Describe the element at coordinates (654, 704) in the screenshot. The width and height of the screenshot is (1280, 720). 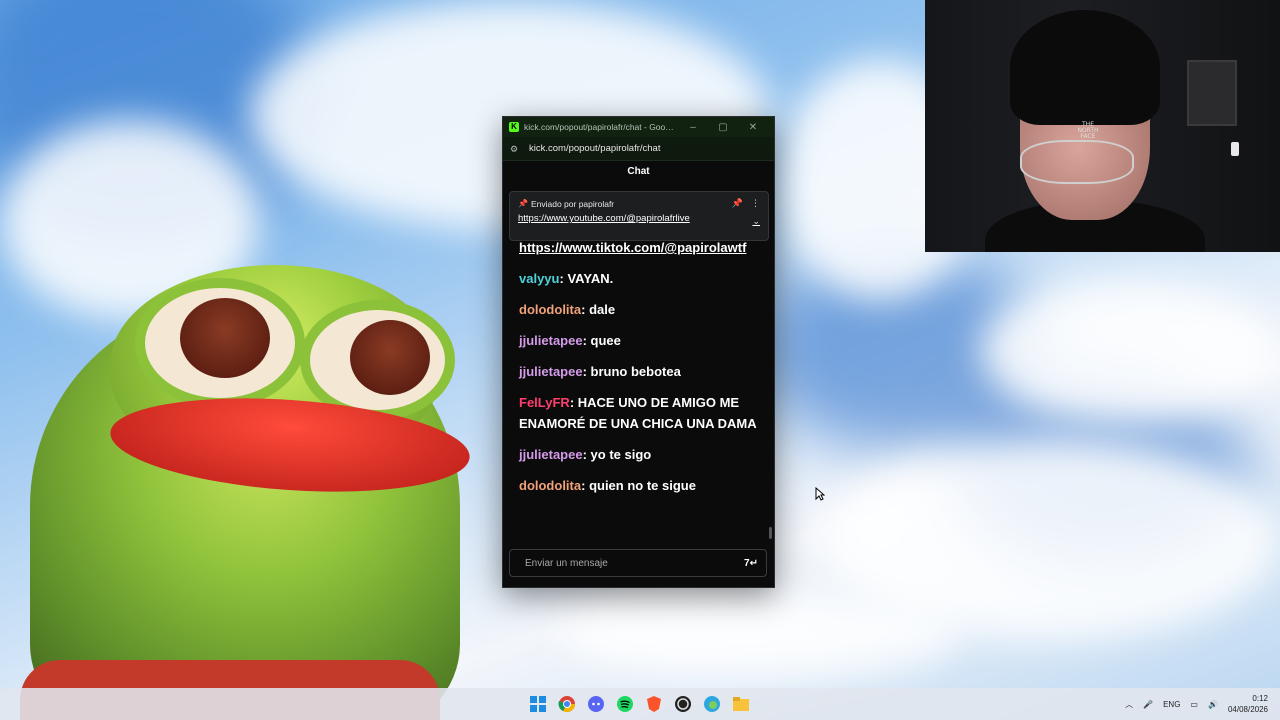
I see `brave-icon` at that location.